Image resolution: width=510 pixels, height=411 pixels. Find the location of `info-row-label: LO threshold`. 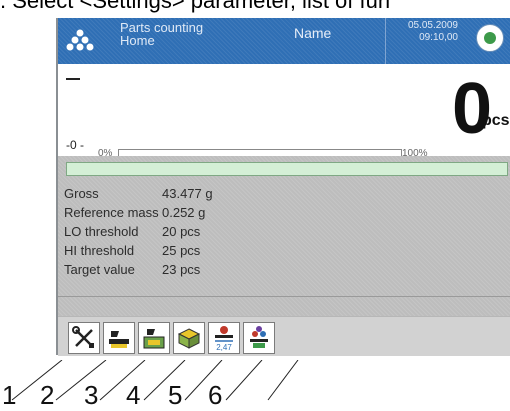

info-row-label: LO threshold is located at coordinates (101, 231).